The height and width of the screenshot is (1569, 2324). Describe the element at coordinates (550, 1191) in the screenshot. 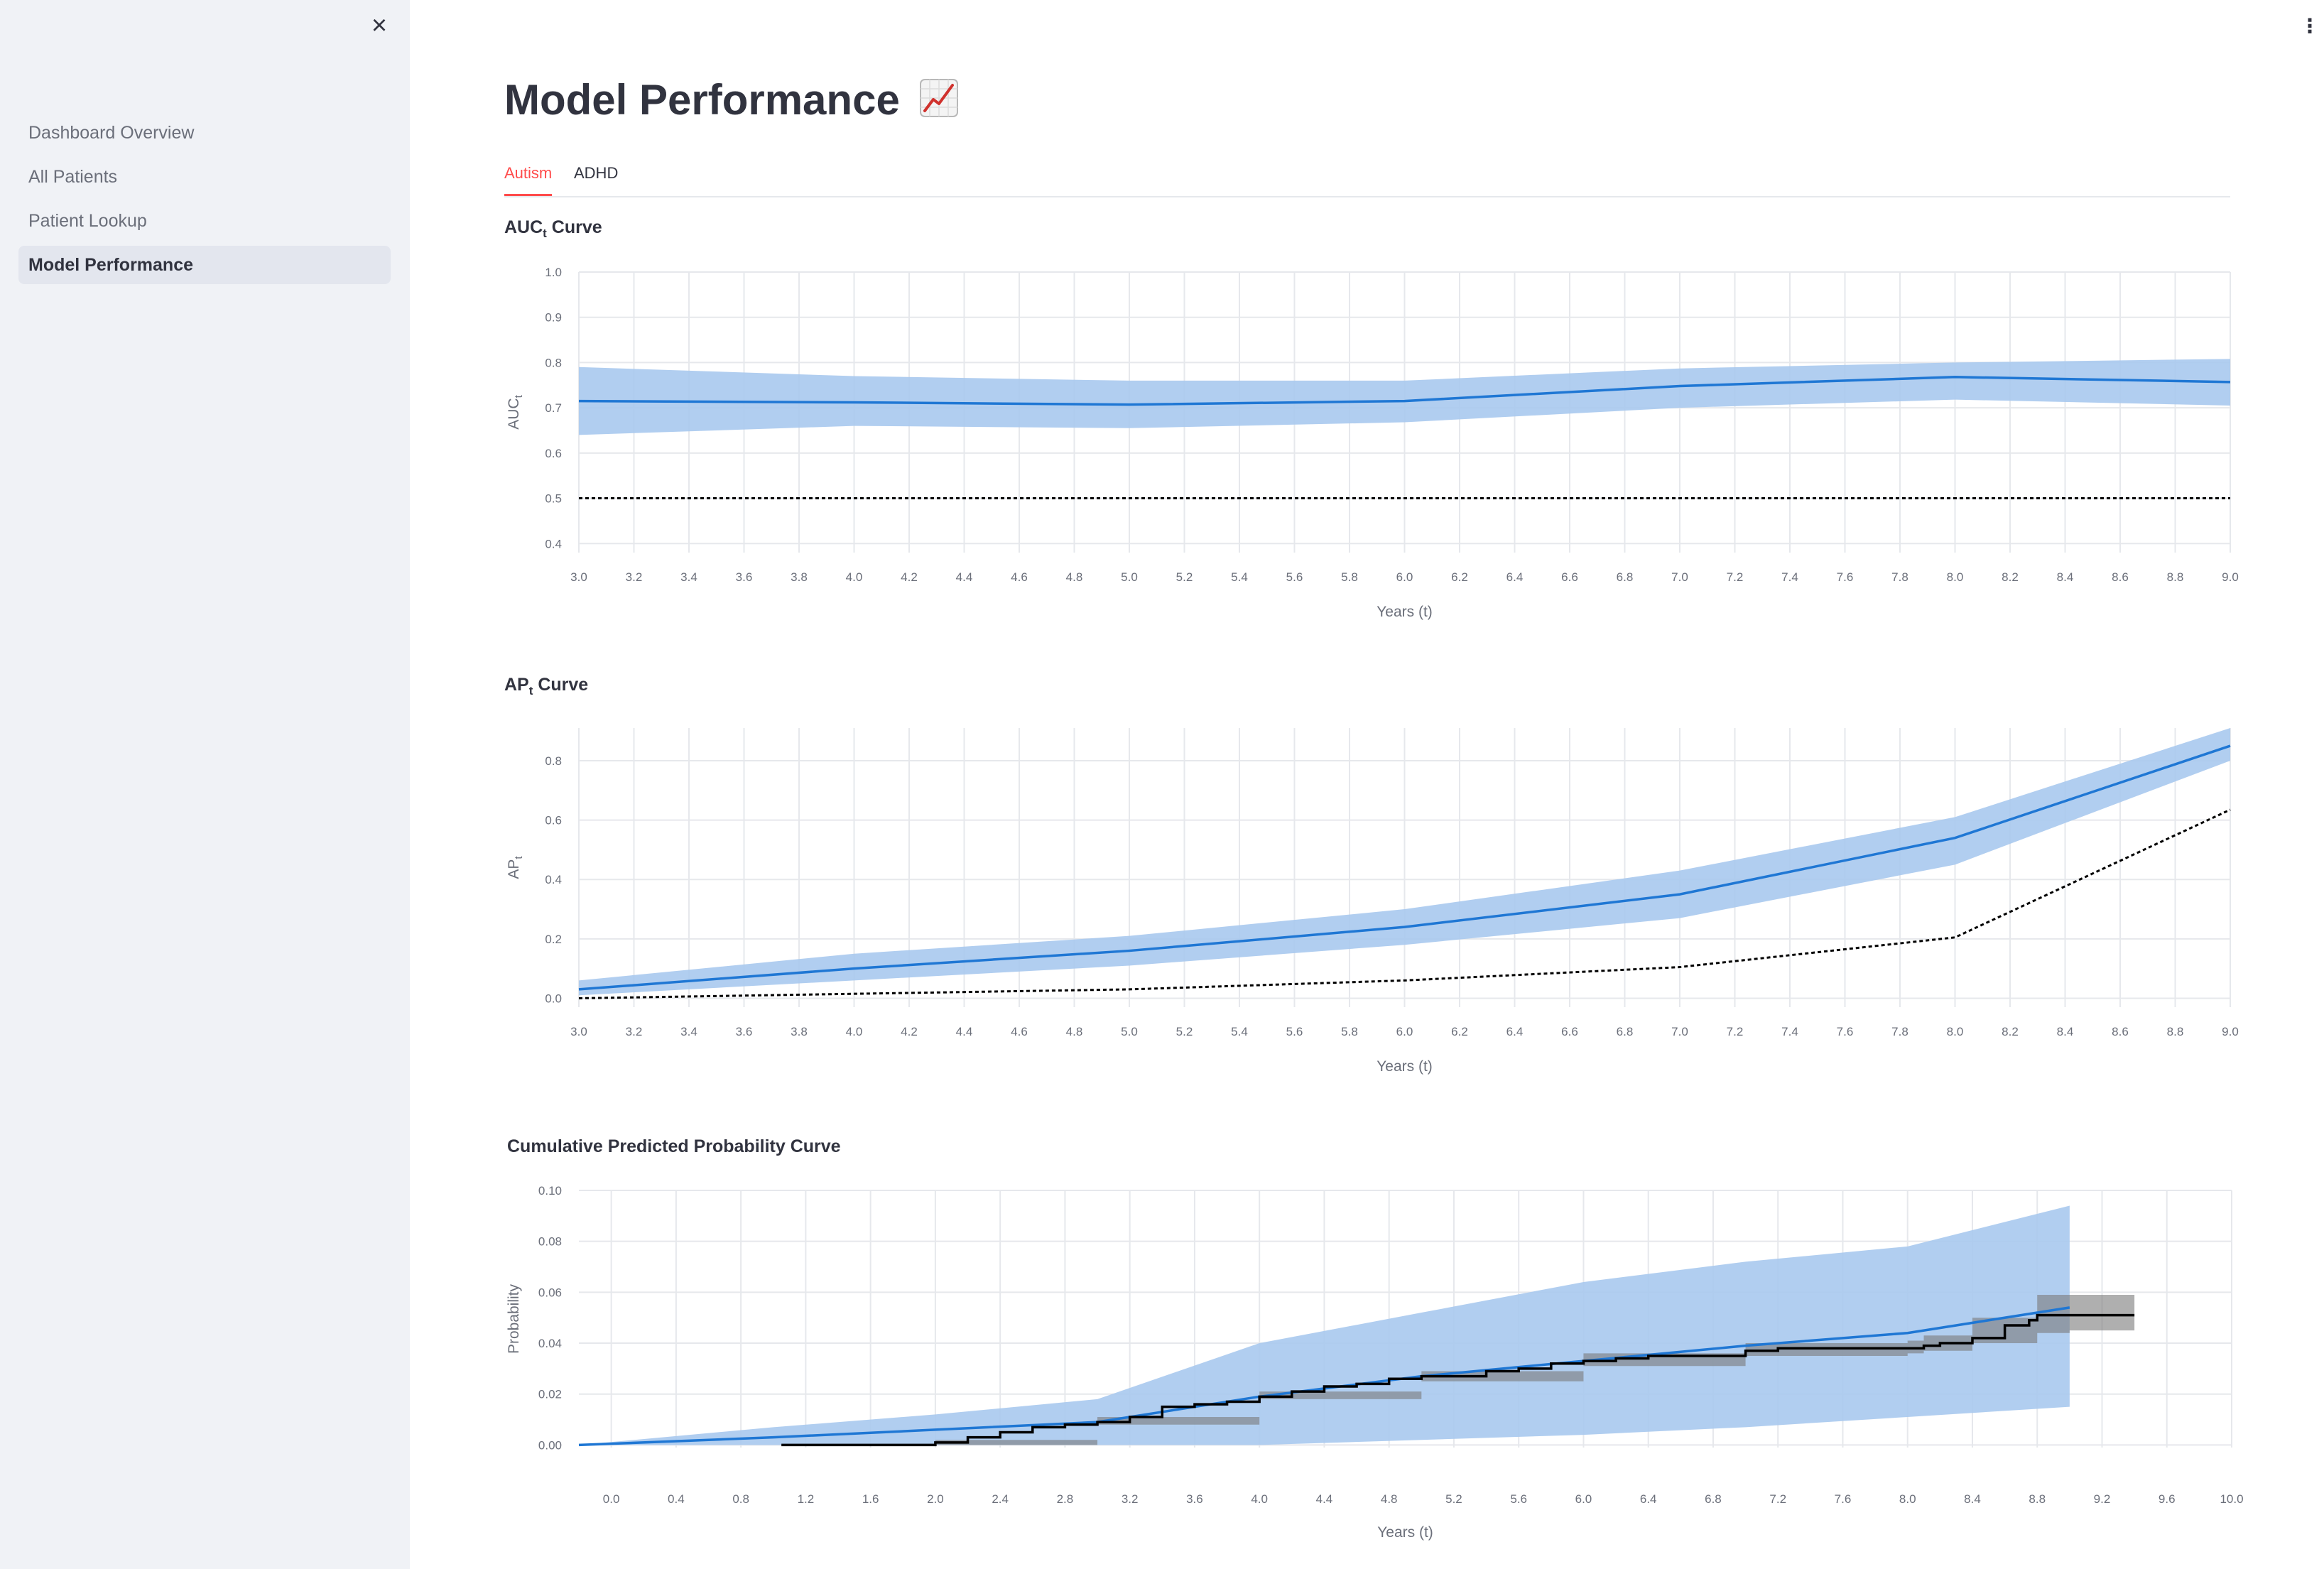

I see `y-tick-label: 0.10` at that location.